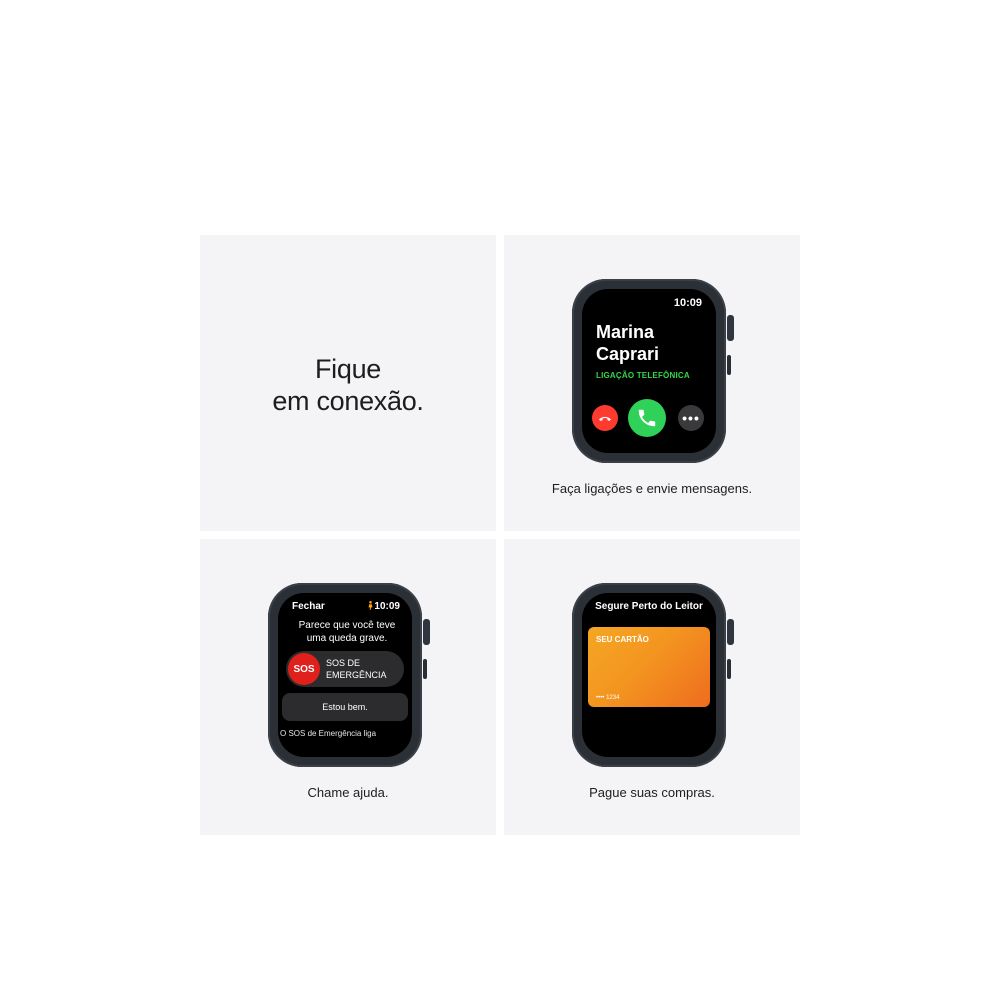 This screenshot has width=1000, height=1000. I want to click on calls-caption: Faça ligações e envie mensagens., so click(652, 488).